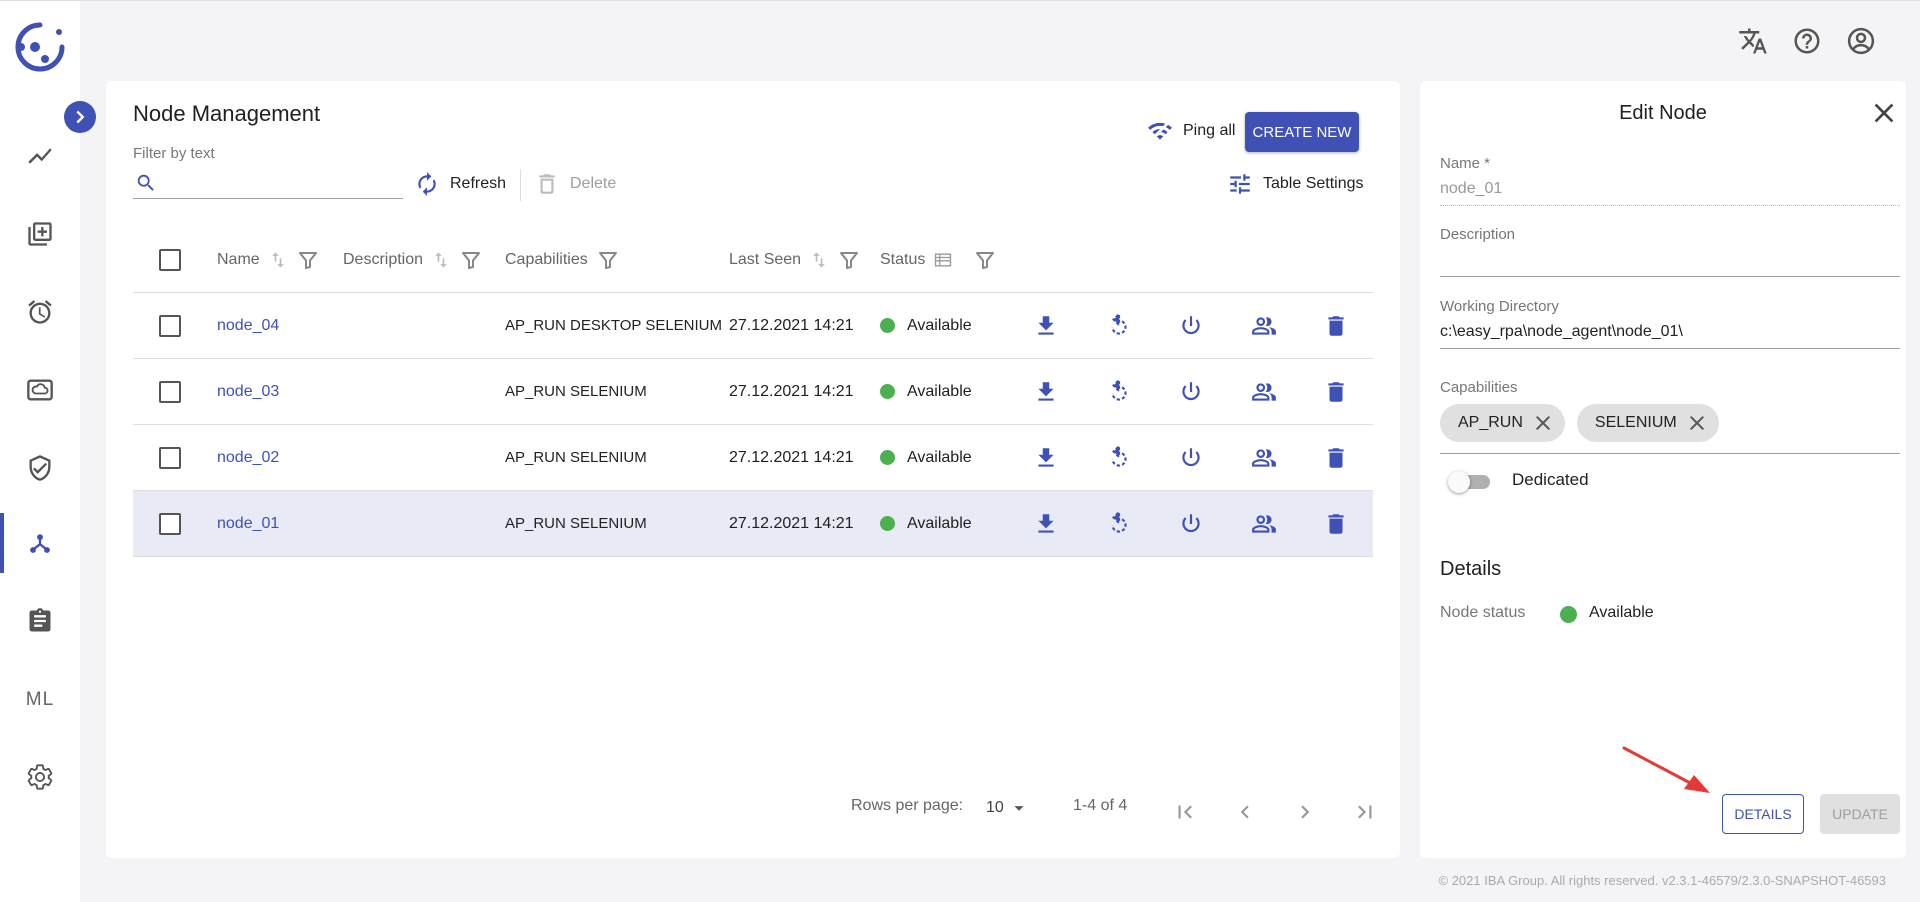 The width and height of the screenshot is (1920, 902). What do you see at coordinates (1302, 132) in the screenshot?
I see `create-new-button: CREATE NEW` at bounding box center [1302, 132].